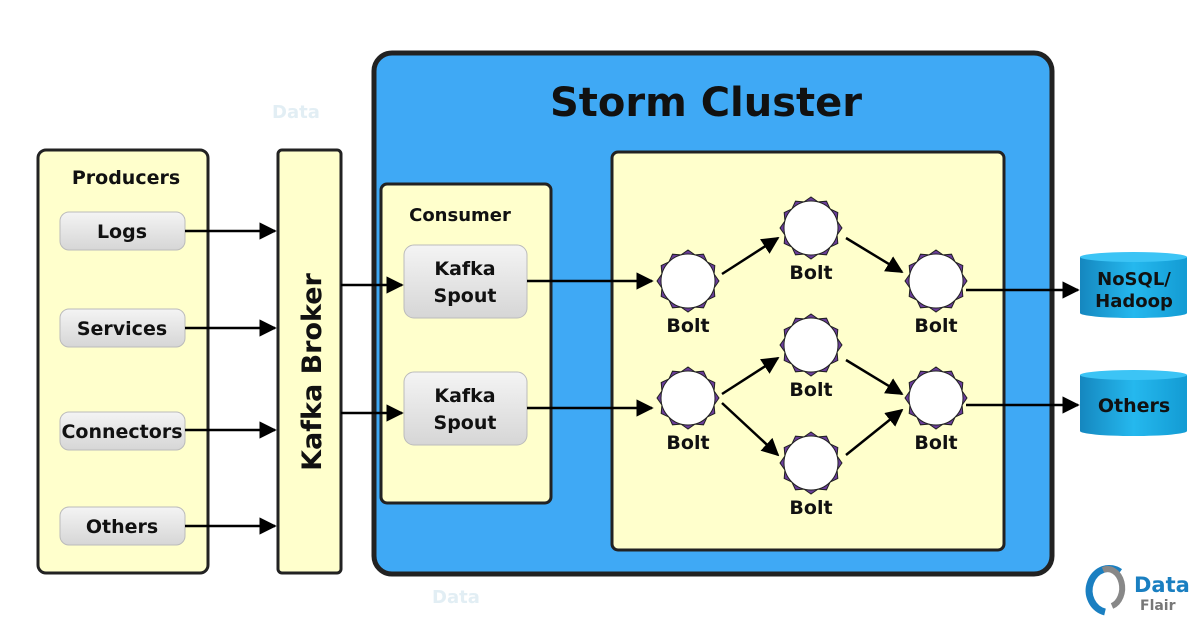  I want to click on producer-label: Services, so click(122, 329).